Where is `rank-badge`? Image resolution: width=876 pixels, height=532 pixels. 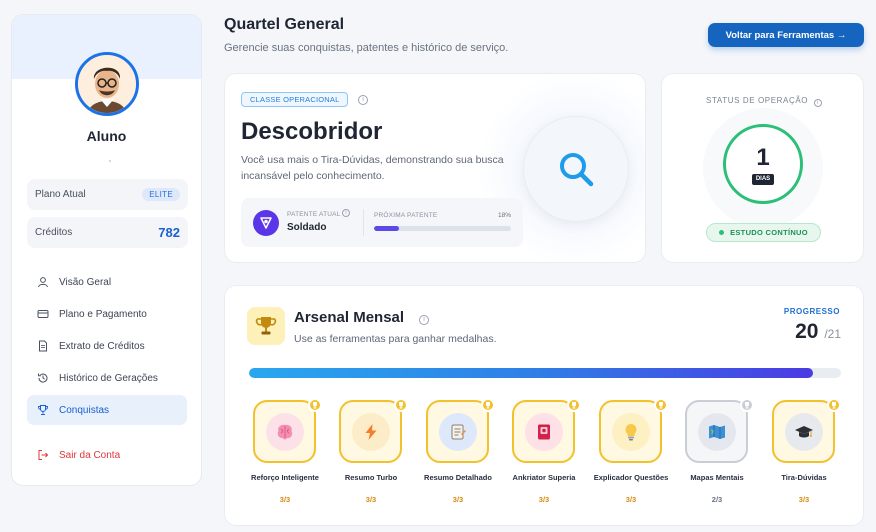 rank-badge is located at coordinates (266, 223).